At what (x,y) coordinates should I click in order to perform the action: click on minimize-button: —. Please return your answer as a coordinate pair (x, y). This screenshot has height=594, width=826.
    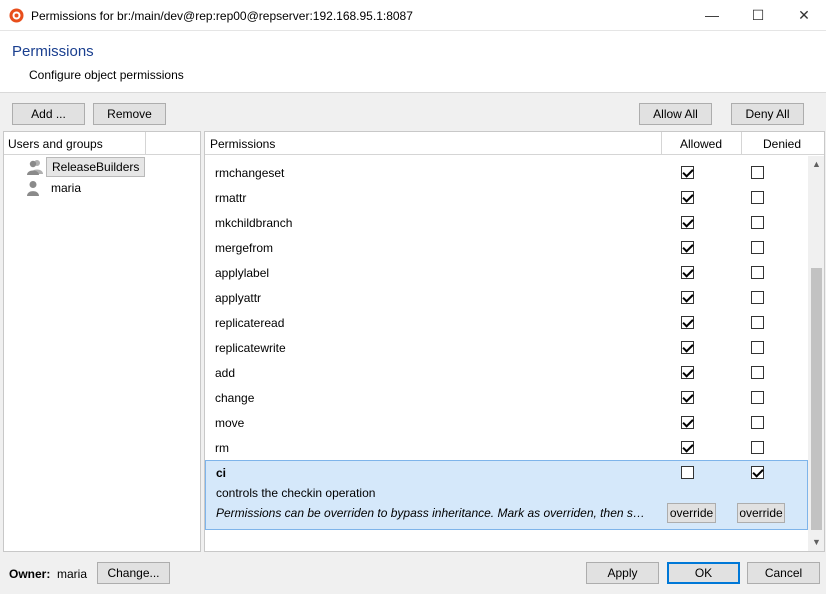
    Looking at the image, I should click on (712, 15).